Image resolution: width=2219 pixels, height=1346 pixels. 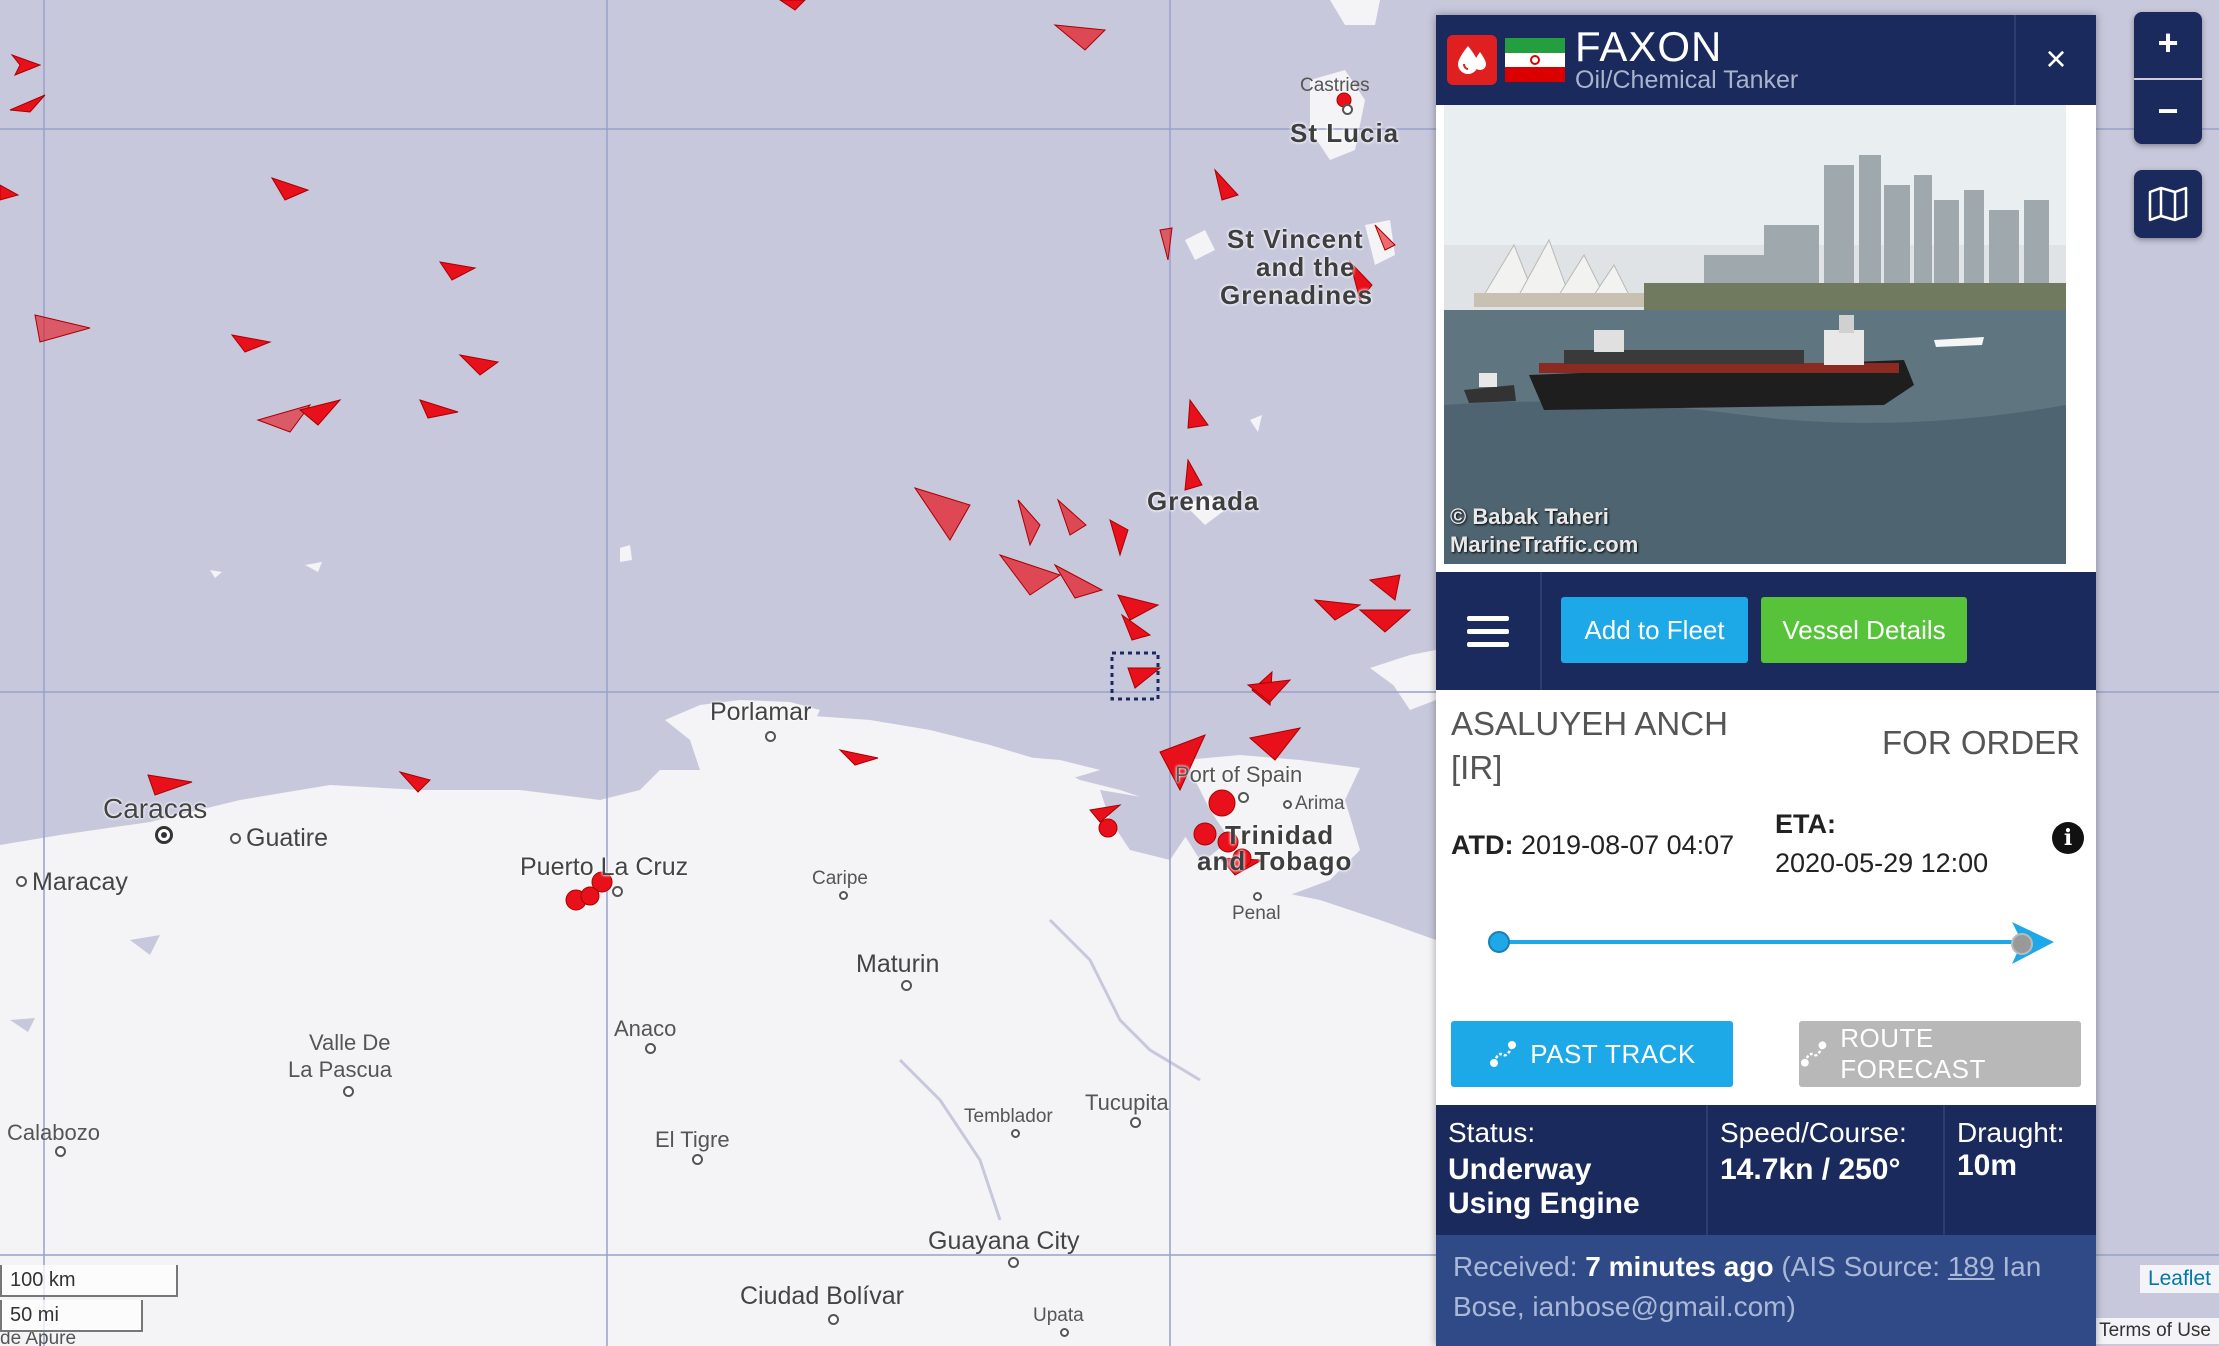 What do you see at coordinates (840, 878) in the screenshot?
I see `label-caripe: Caripe` at bounding box center [840, 878].